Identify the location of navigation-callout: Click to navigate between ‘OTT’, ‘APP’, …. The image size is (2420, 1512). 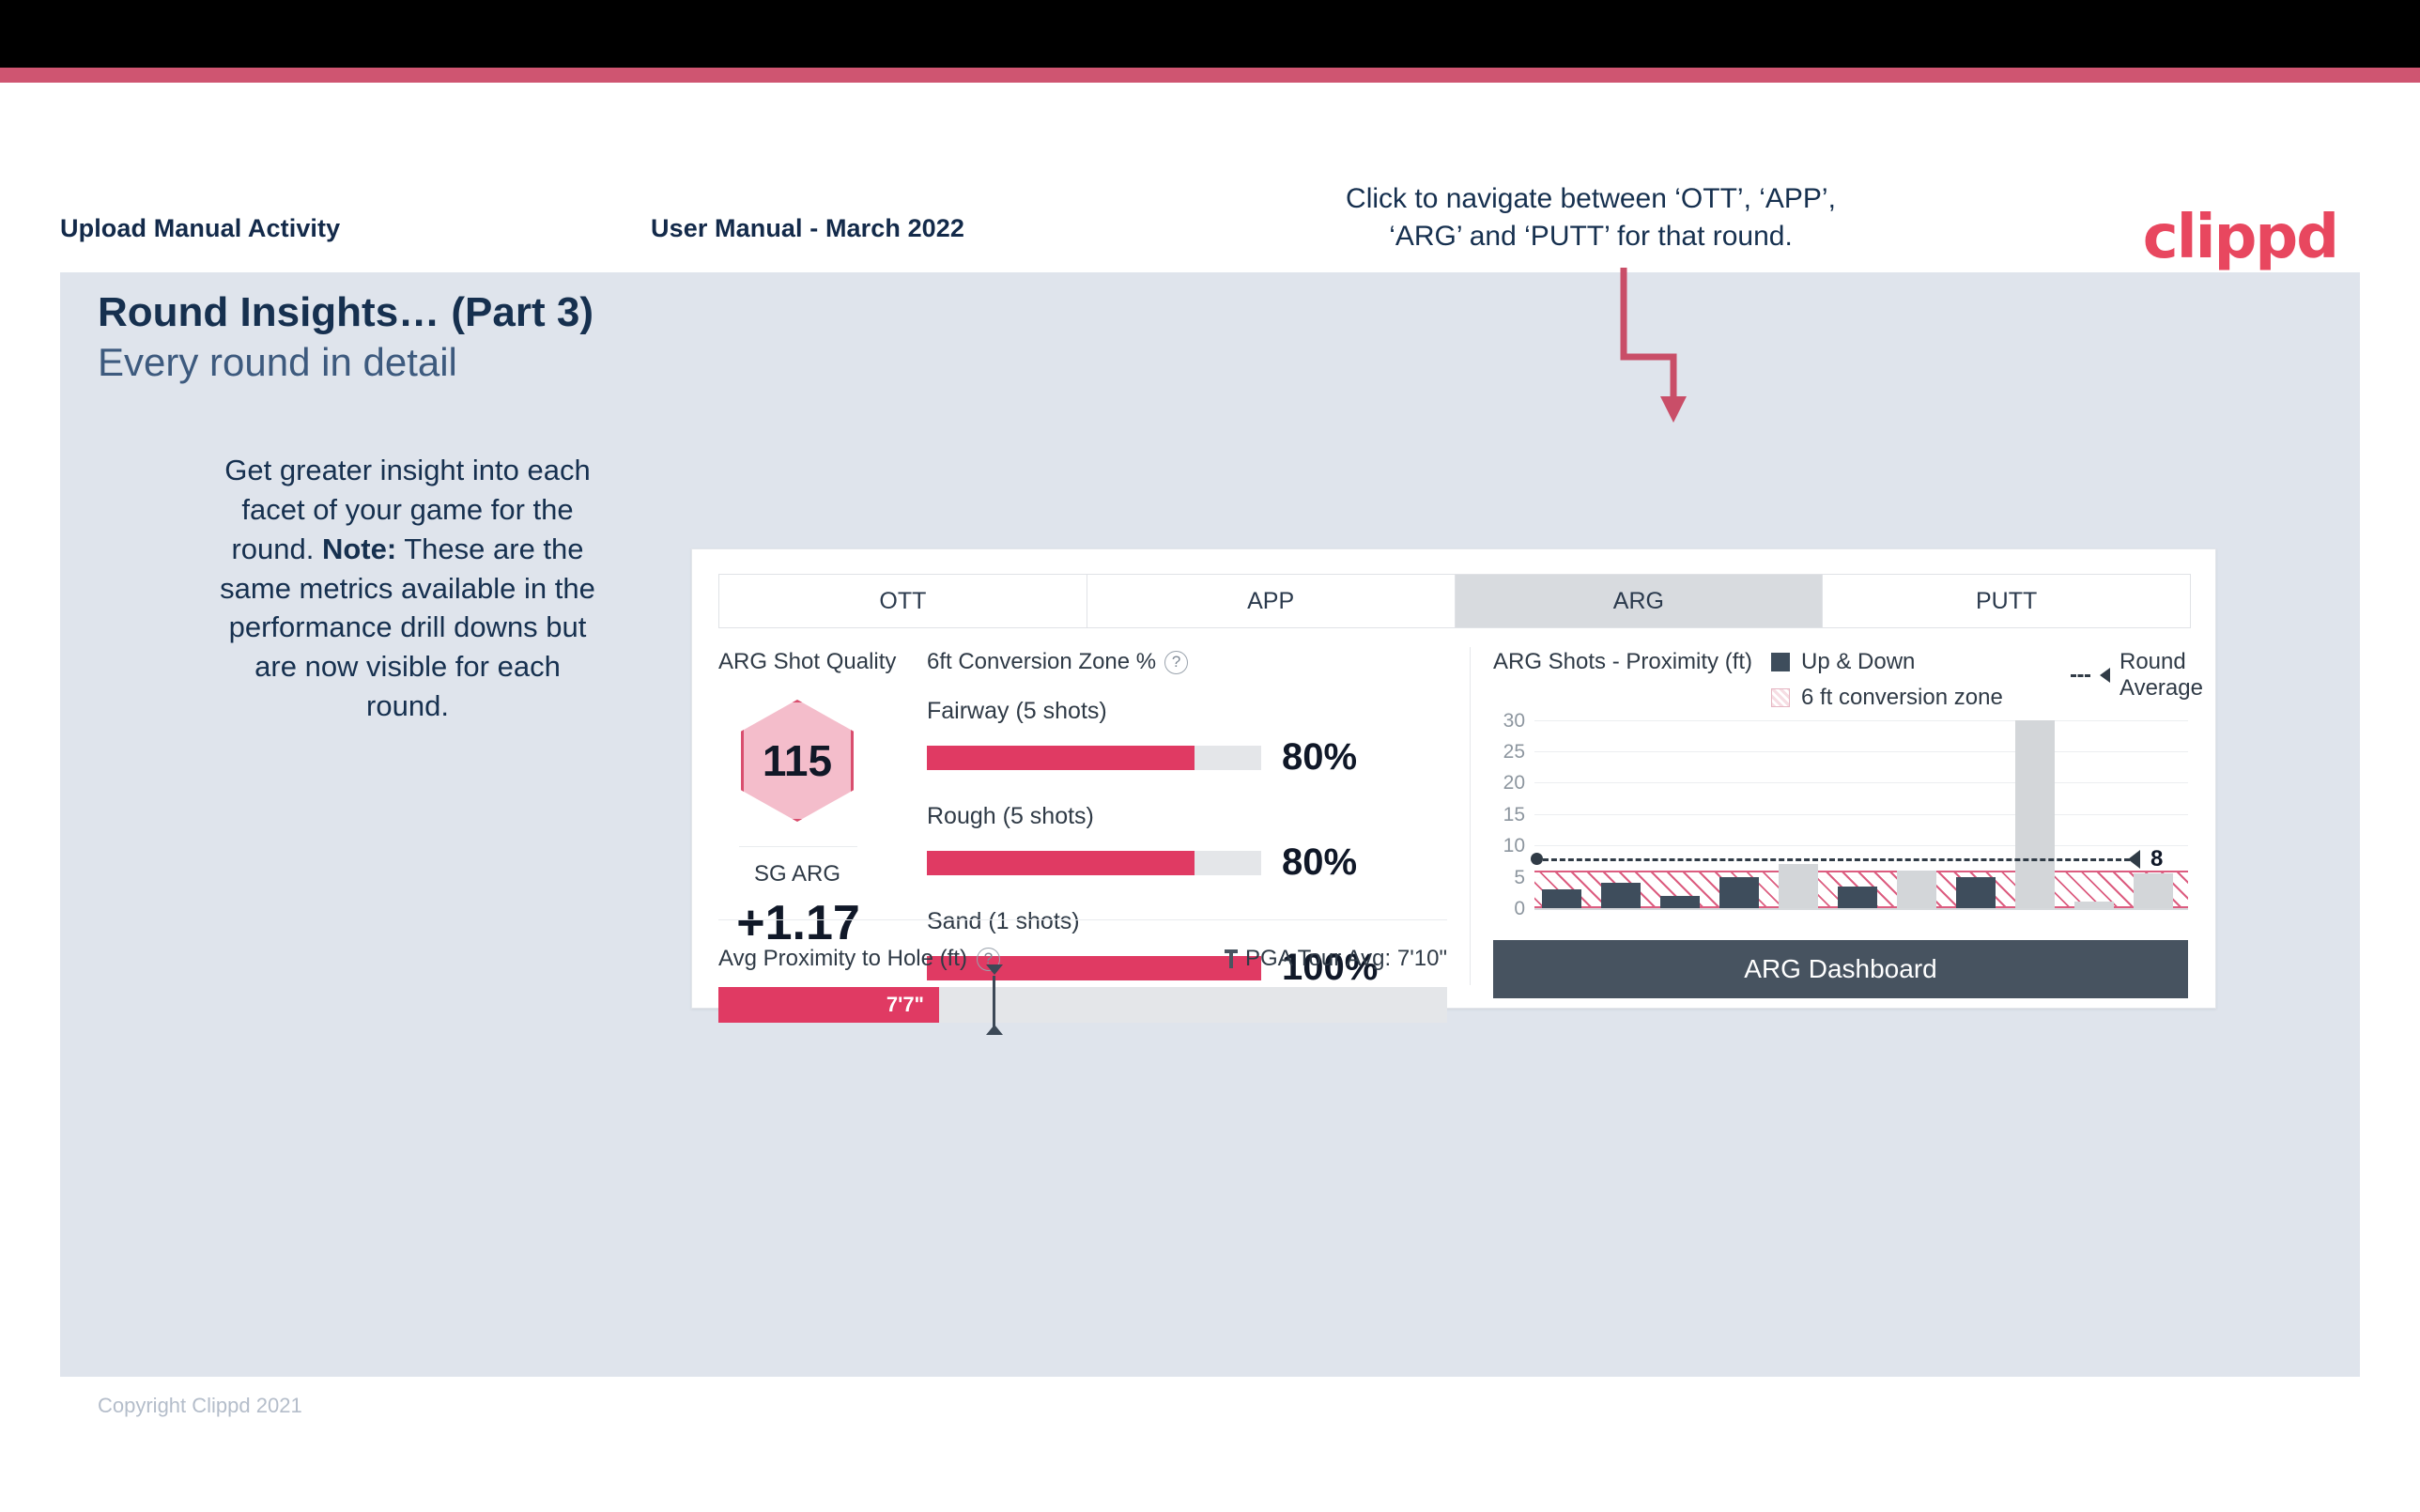
(1590, 217).